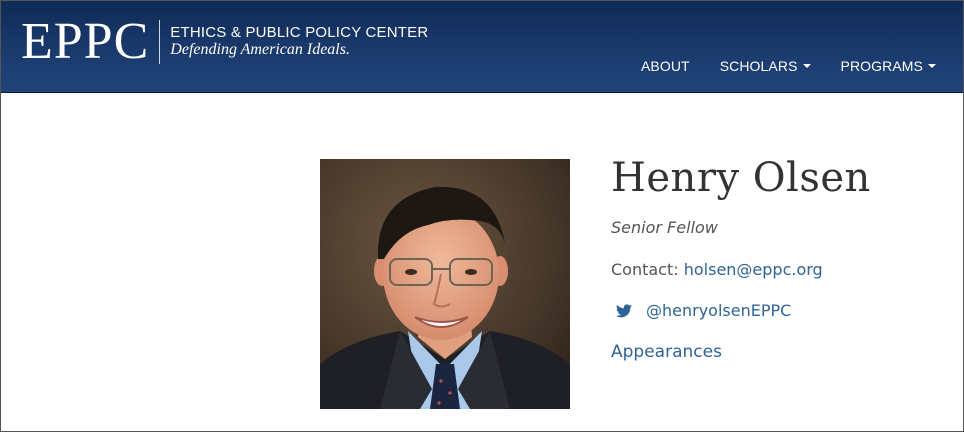 The image size is (964, 432). I want to click on scholar-name: Henry Olsen, so click(741, 178).